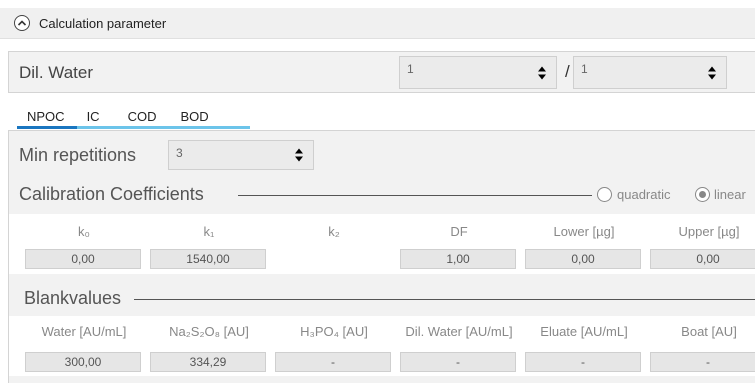  I want to click on header-dil-water: Dil. Water [AU/mL], so click(459, 331).